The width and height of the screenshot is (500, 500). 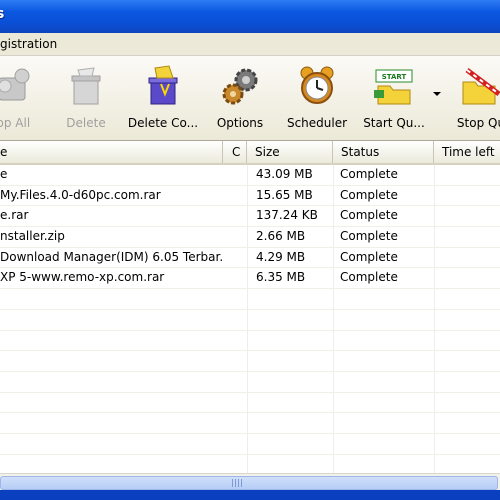 I want to click on scheduler-button: Scheduler, so click(x=317, y=97).